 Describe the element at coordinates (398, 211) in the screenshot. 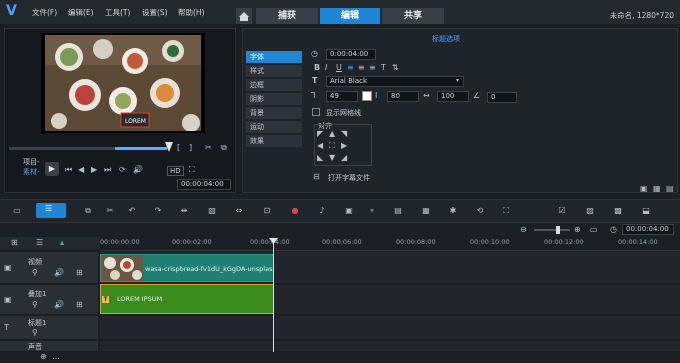

I see `subtitle-icon: ▤` at that location.